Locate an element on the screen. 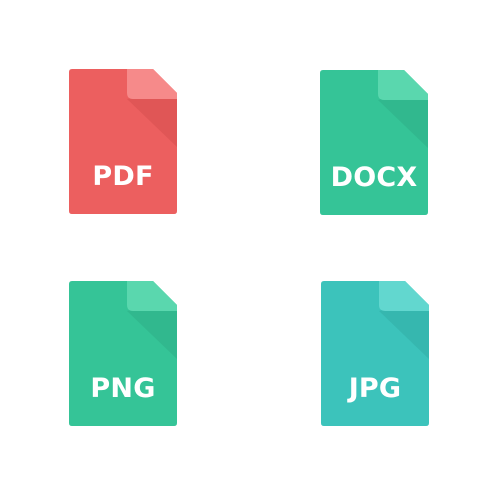 The image size is (500, 500). file-type-label: DOCX is located at coordinates (374, 177).